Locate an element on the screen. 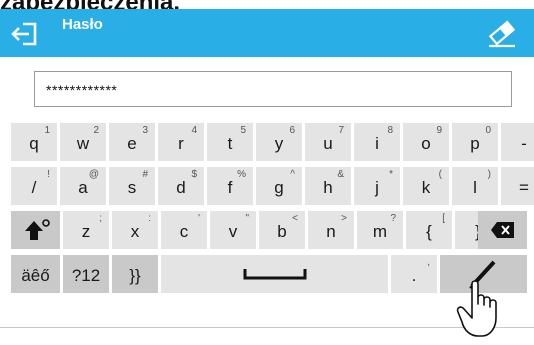 This screenshot has width=534, height=345. key-sub-label: " is located at coordinates (247, 218).